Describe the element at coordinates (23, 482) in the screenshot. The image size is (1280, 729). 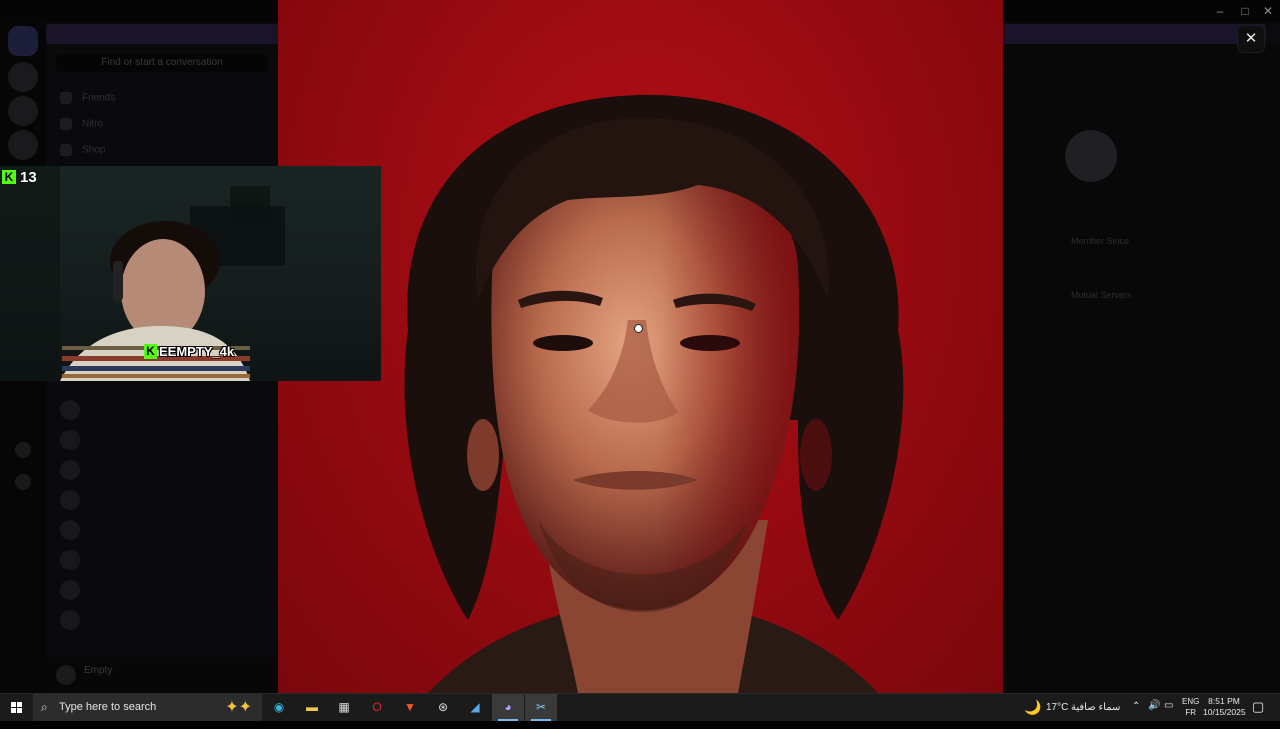
I see `explore-icon` at that location.